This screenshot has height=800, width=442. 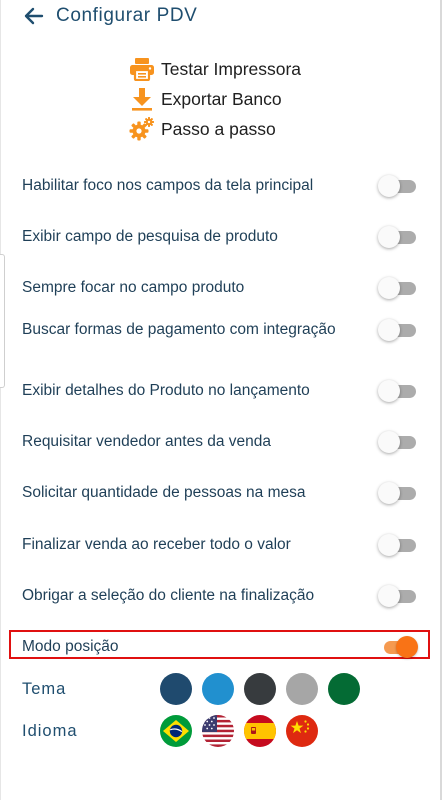 I want to click on language-row: Idioma, so click(x=175, y=731).